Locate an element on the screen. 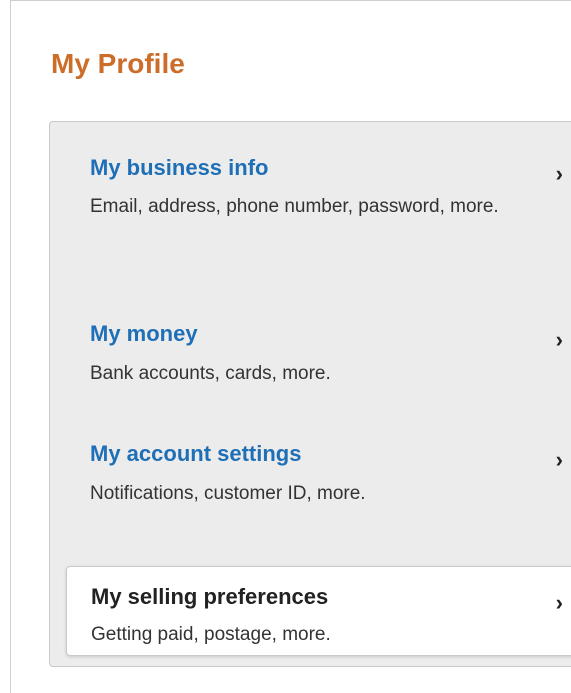 The width and height of the screenshot is (571, 693). page-title: My Profile is located at coordinates (118, 63).